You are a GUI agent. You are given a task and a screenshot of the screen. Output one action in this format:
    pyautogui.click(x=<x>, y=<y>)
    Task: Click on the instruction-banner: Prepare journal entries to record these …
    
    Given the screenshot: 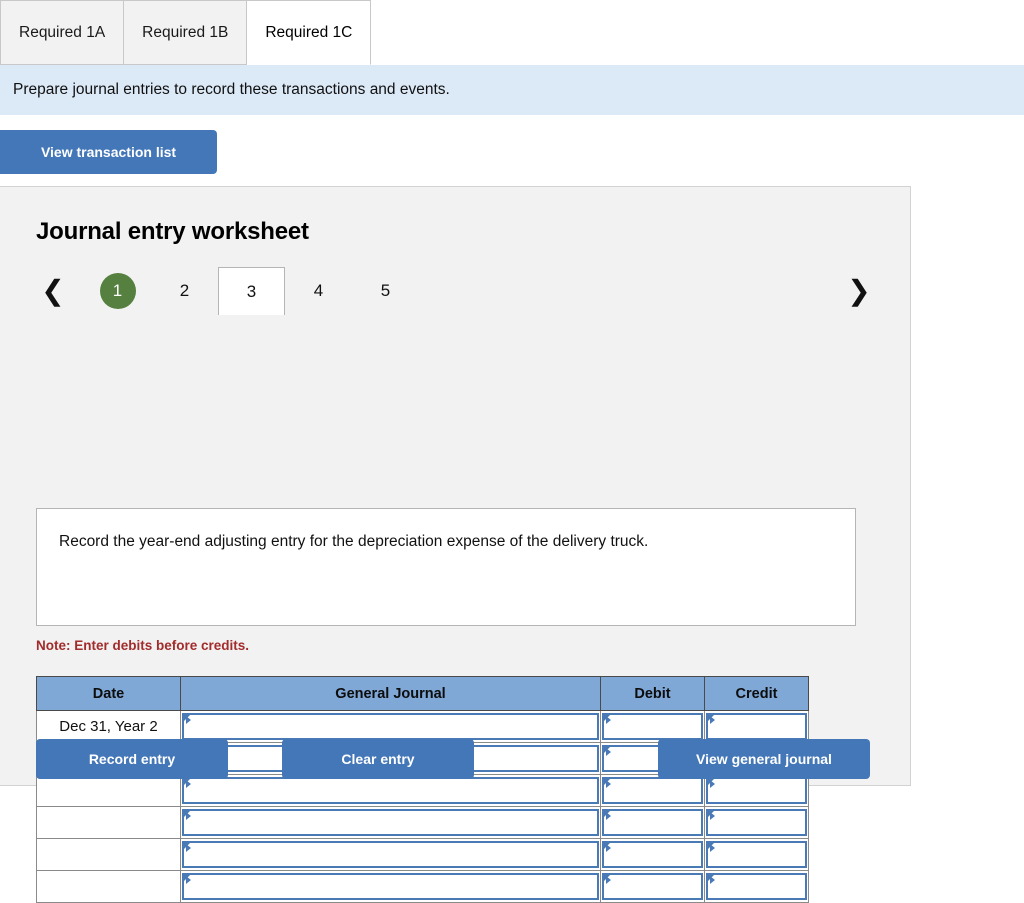 What is the action you would take?
    pyautogui.click(x=512, y=90)
    